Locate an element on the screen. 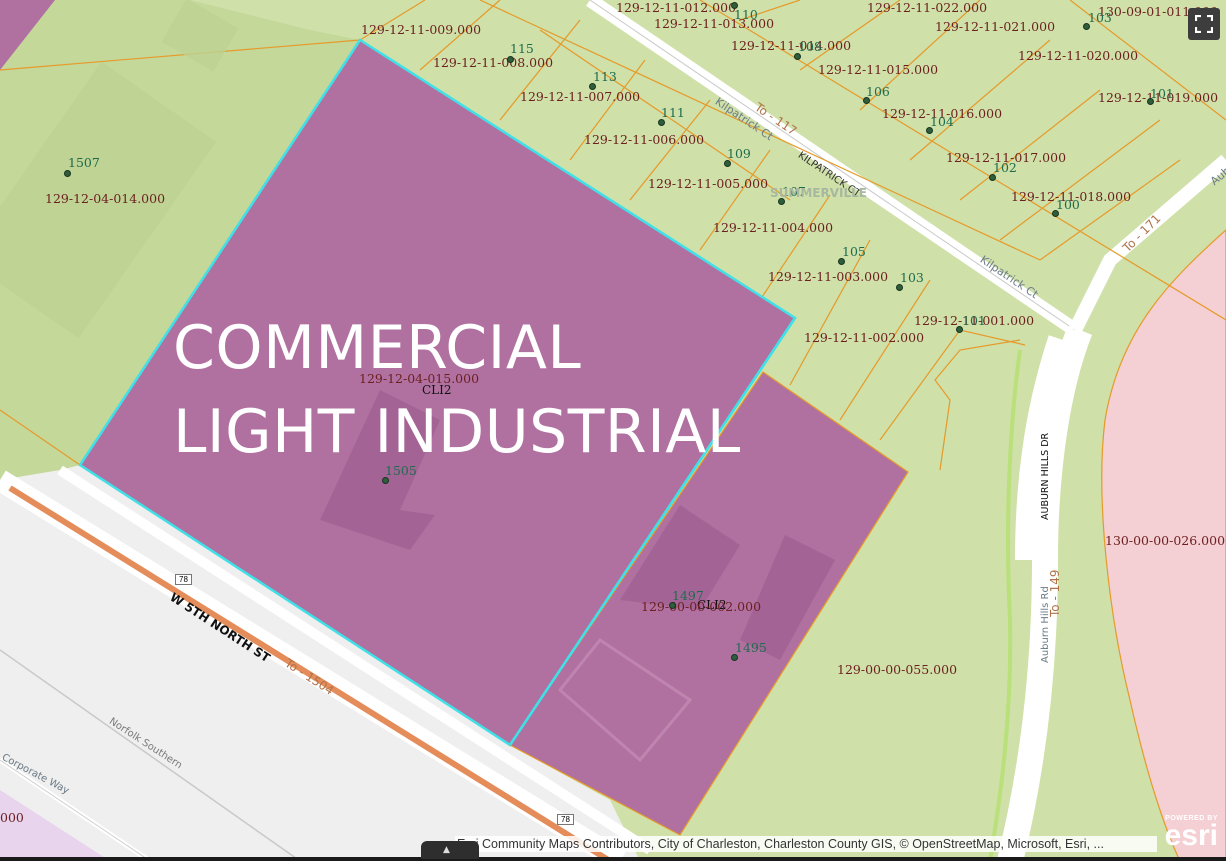  esri-logo: POWERED BY esri is located at coordinates (1188, 833).